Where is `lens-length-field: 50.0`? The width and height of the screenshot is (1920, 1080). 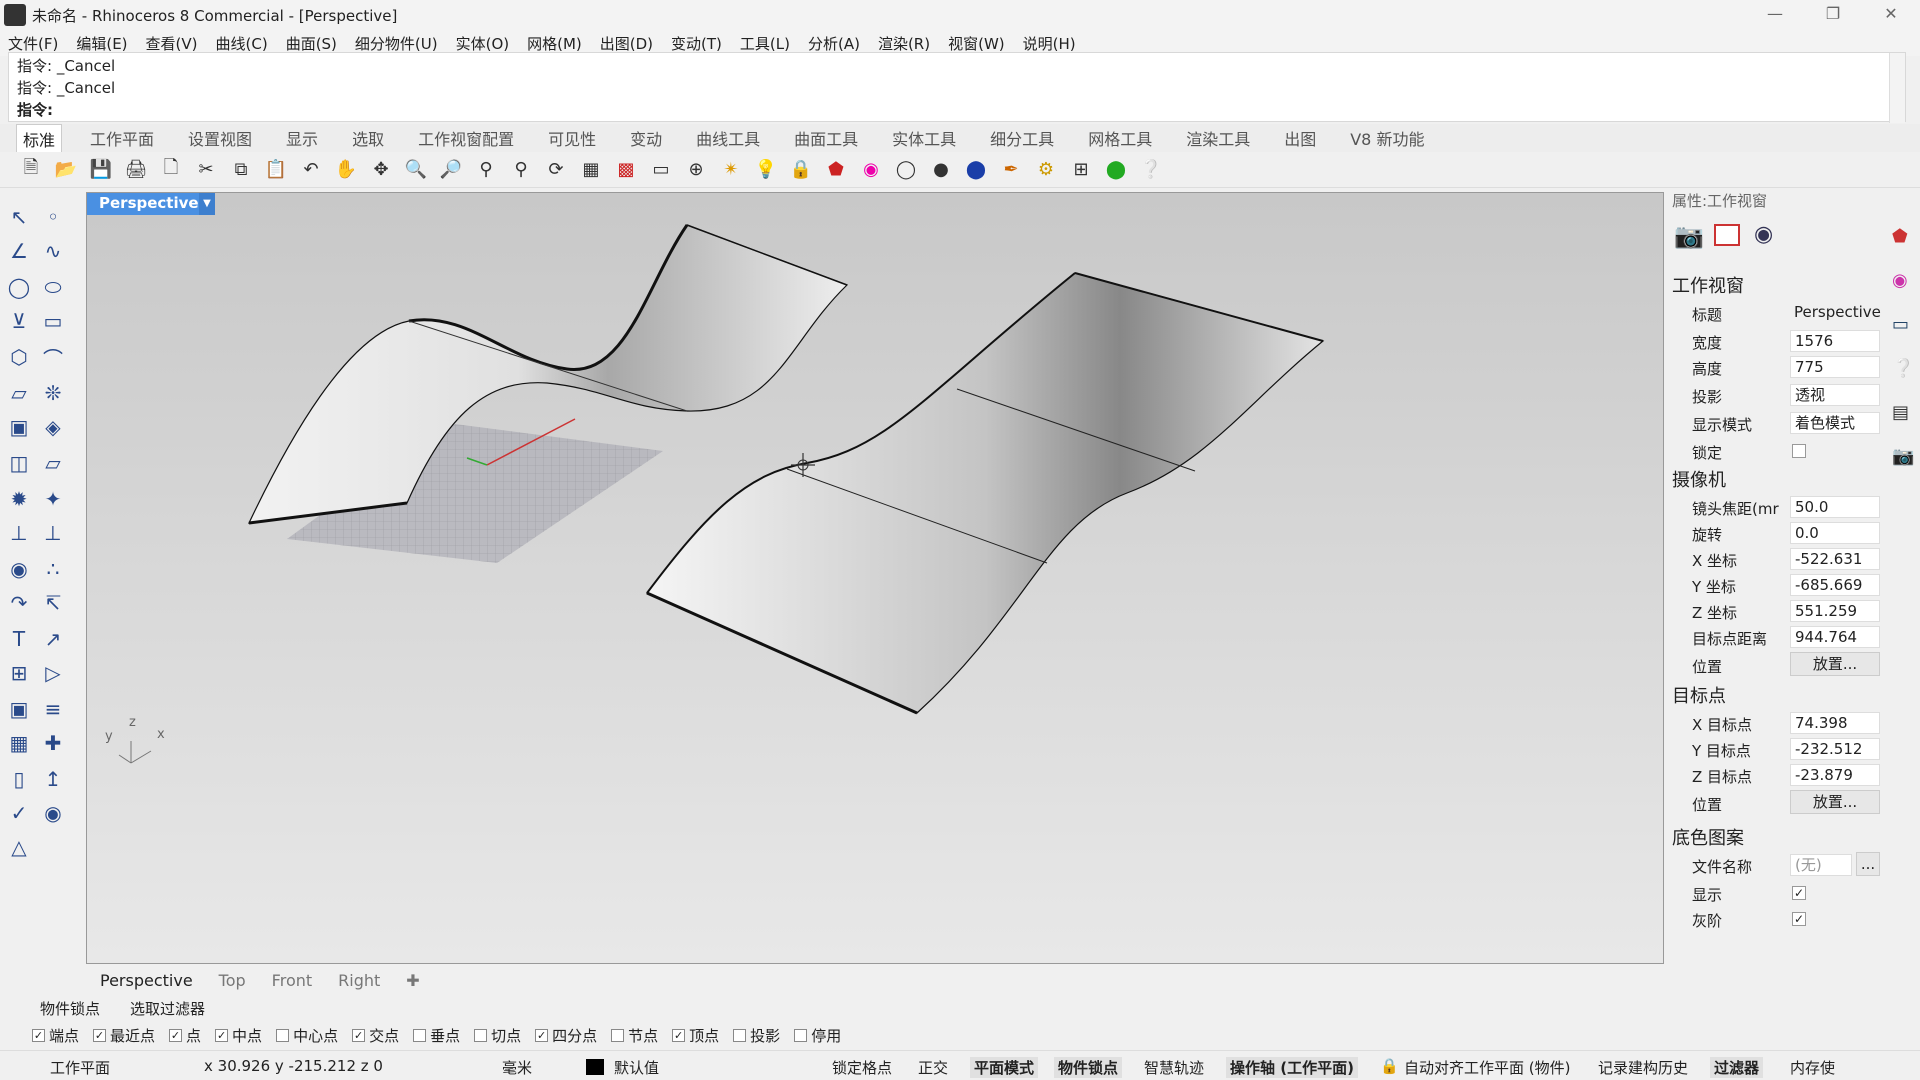
lens-length-field: 50.0 is located at coordinates (1835, 507).